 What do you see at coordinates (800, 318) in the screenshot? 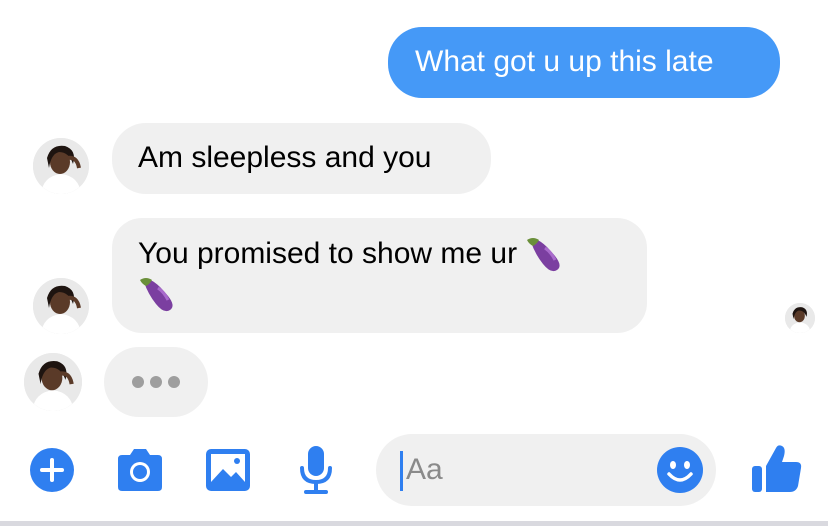
I see `seen-receipt-avatar` at bounding box center [800, 318].